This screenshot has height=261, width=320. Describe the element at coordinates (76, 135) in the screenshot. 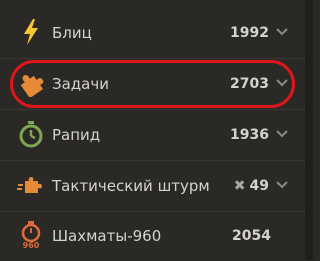

I see `rating-label: Рапид` at that location.